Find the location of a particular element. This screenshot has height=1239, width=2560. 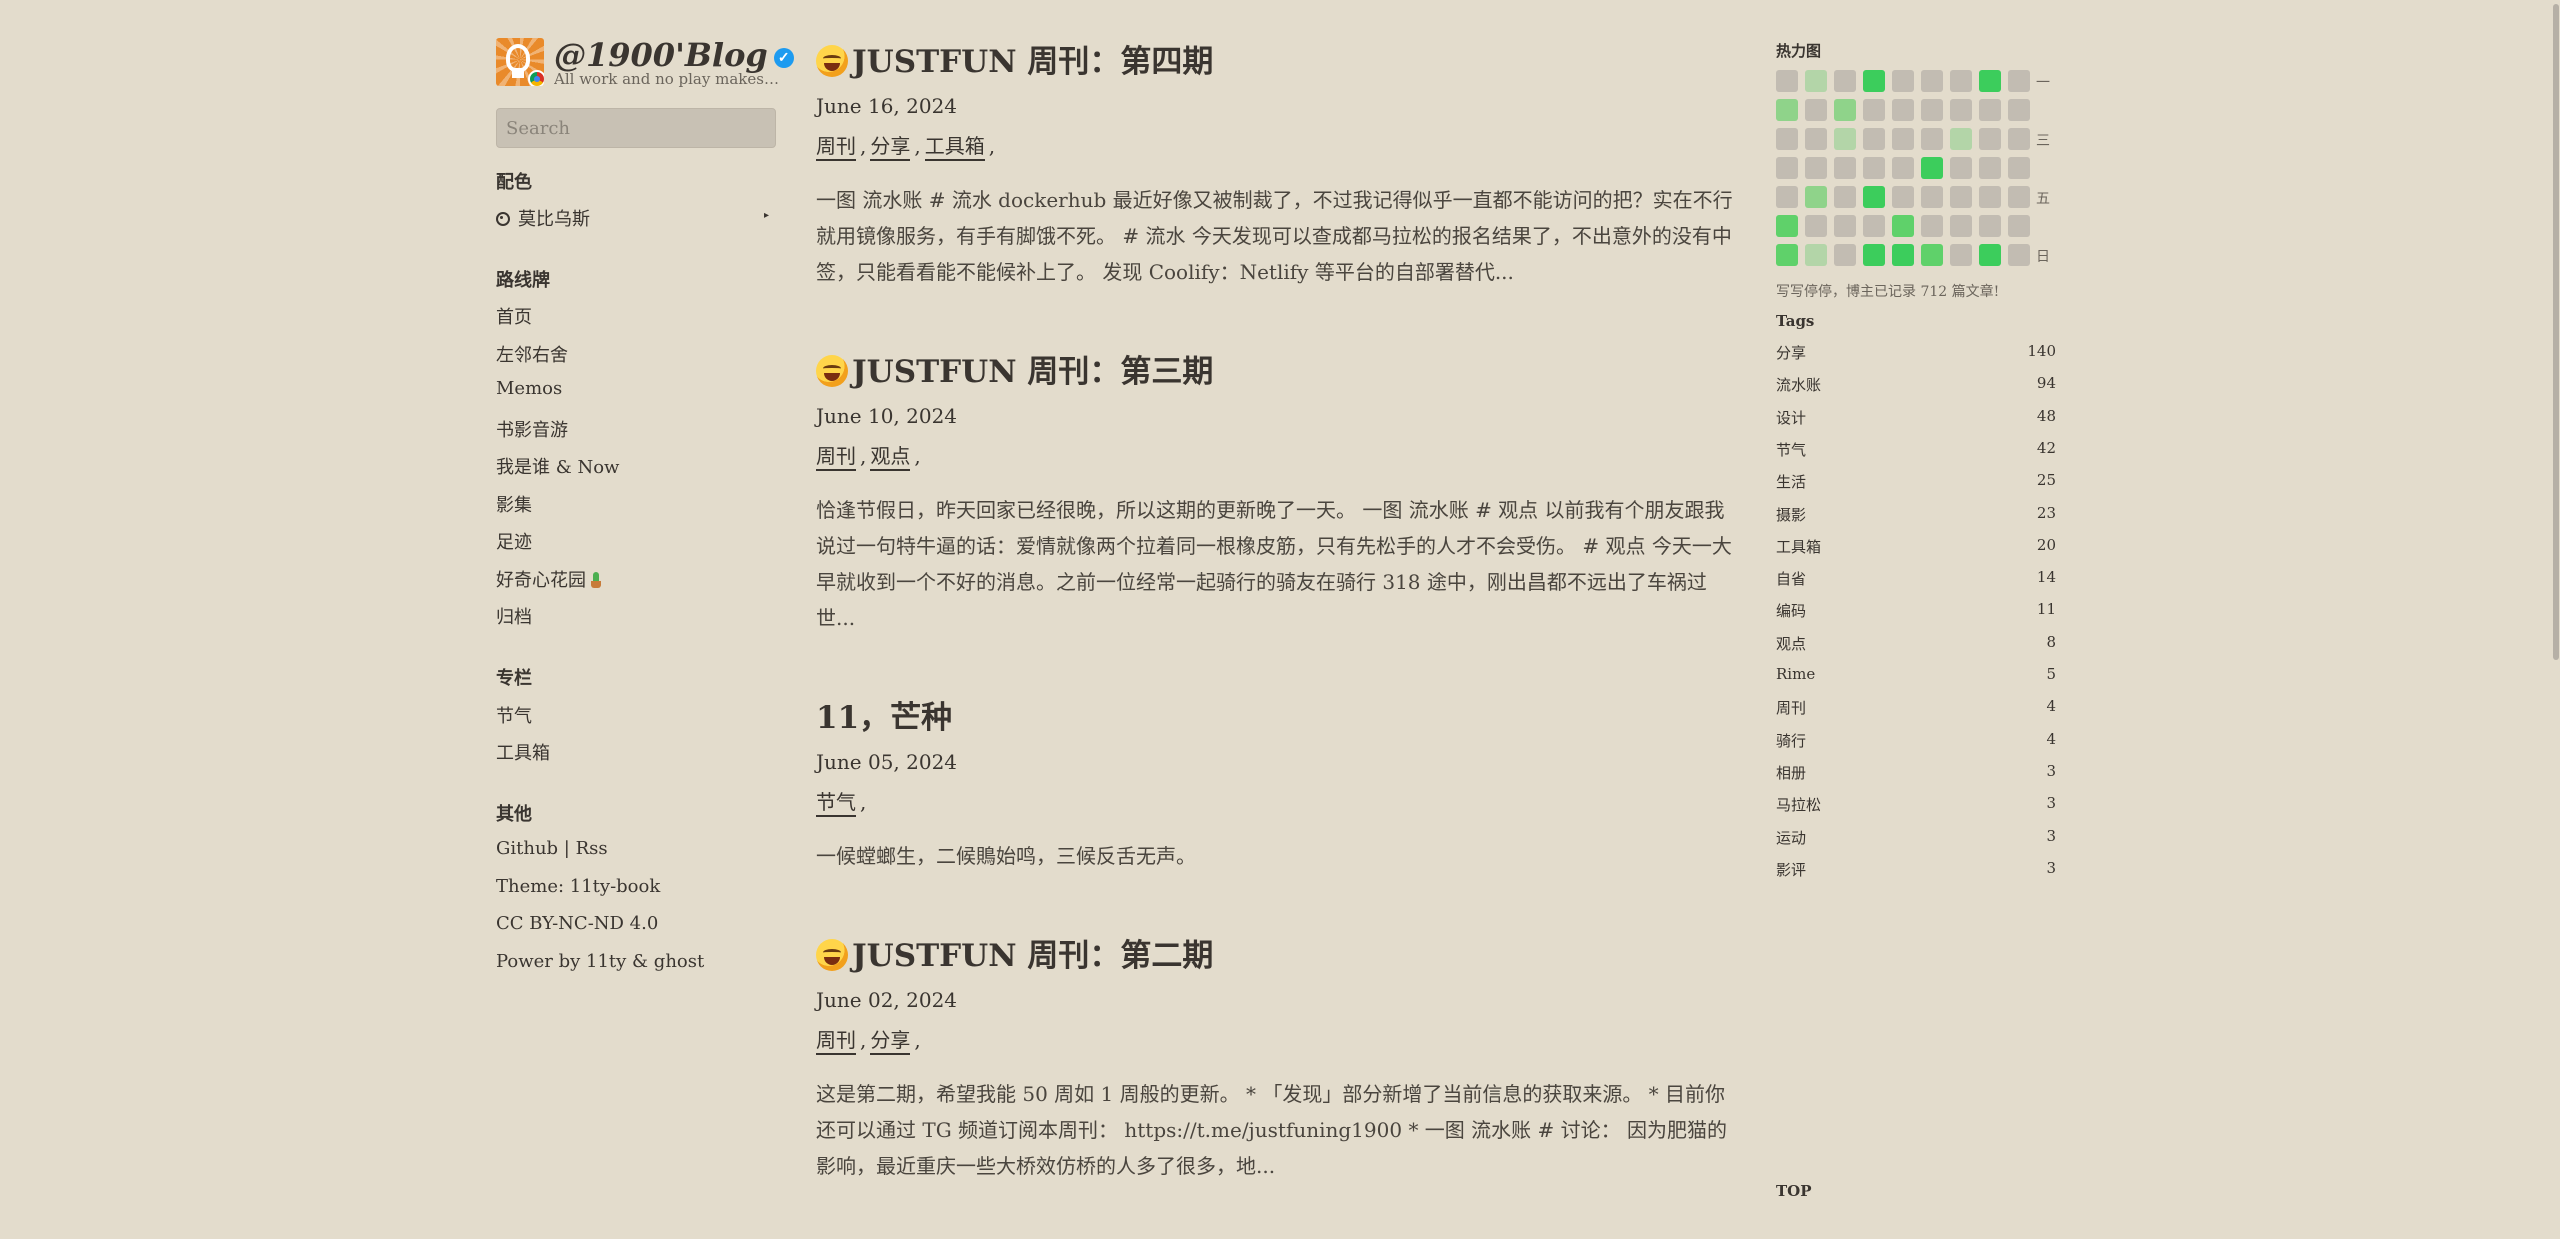

column-item-toolbox: 工具箱 is located at coordinates (523, 752).